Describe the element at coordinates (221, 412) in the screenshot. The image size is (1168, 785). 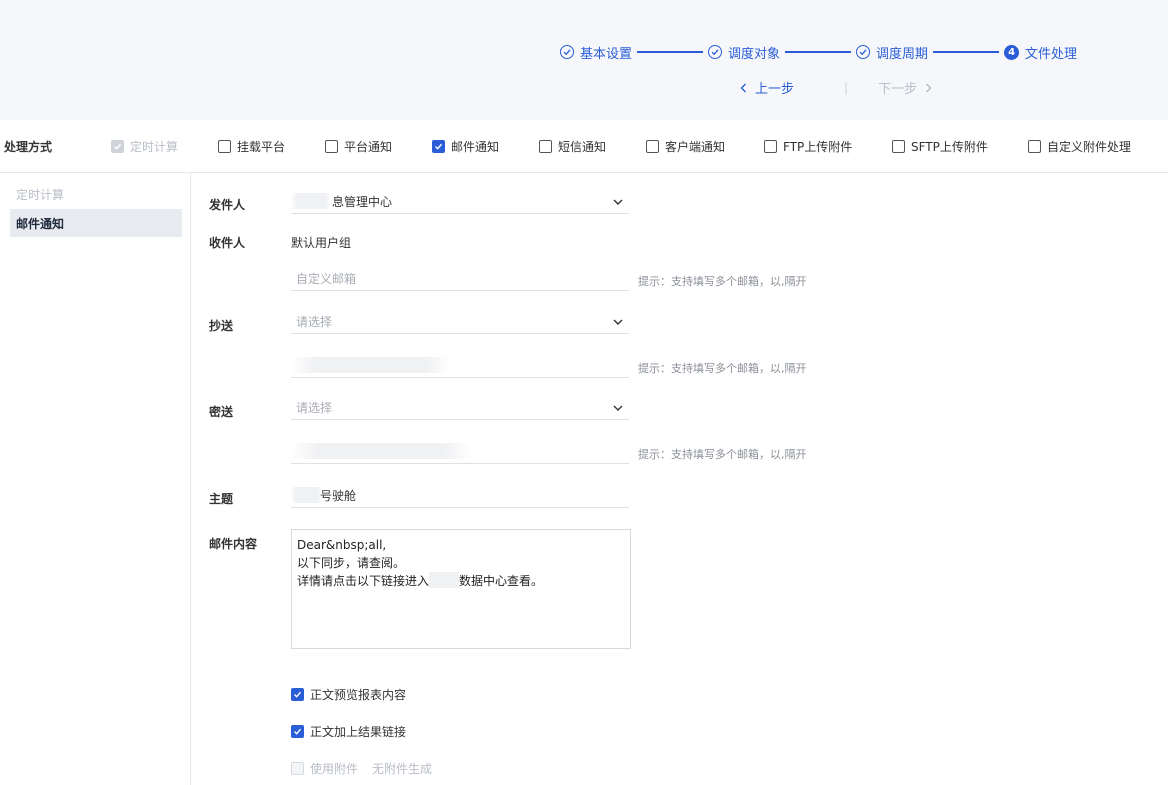
I see `bcc-label: 密送` at that location.